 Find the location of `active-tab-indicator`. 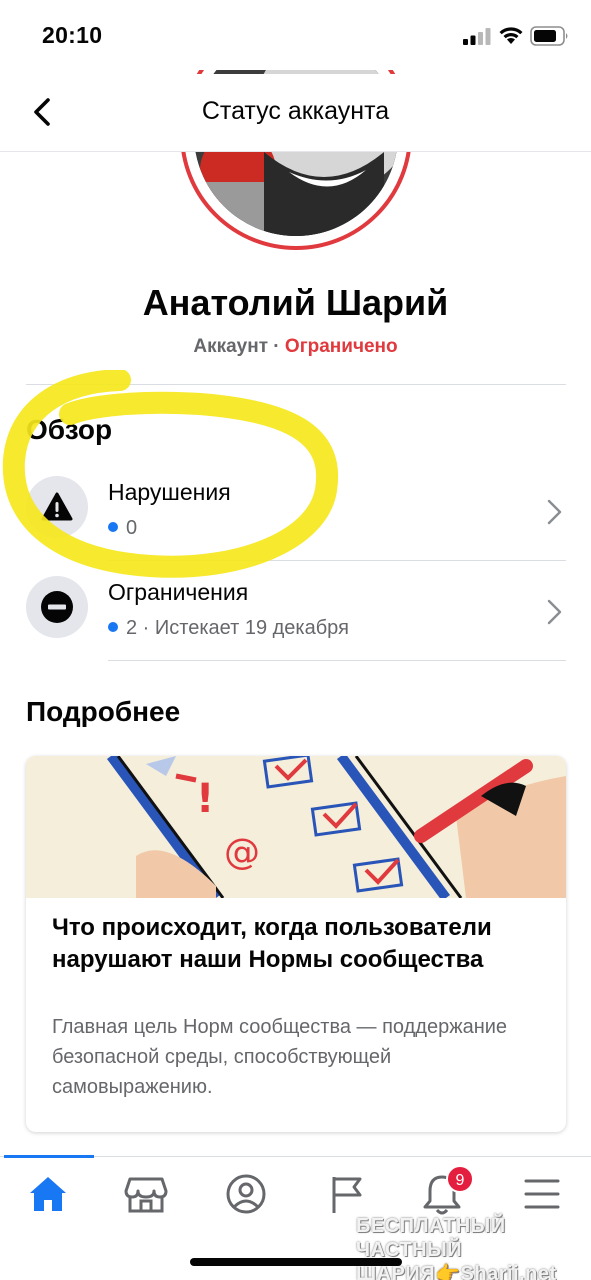

active-tab-indicator is located at coordinates (49, 1156).